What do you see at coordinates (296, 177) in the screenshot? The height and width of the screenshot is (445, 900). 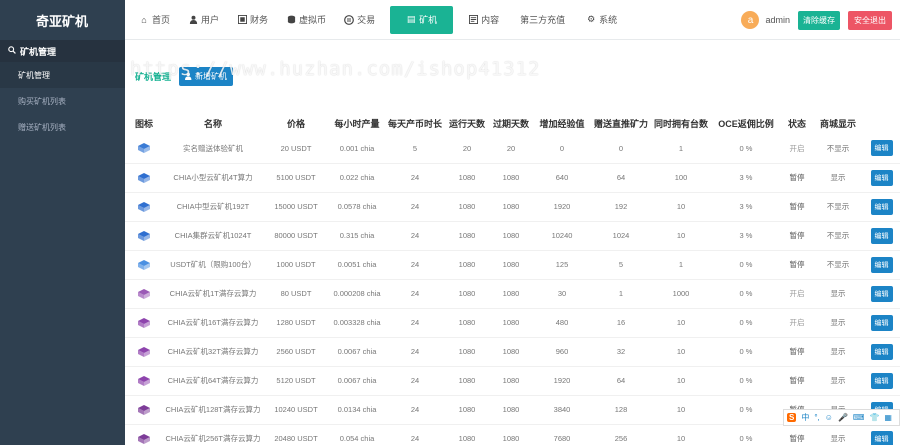 I see `cell-price: 5100 USDT` at bounding box center [296, 177].